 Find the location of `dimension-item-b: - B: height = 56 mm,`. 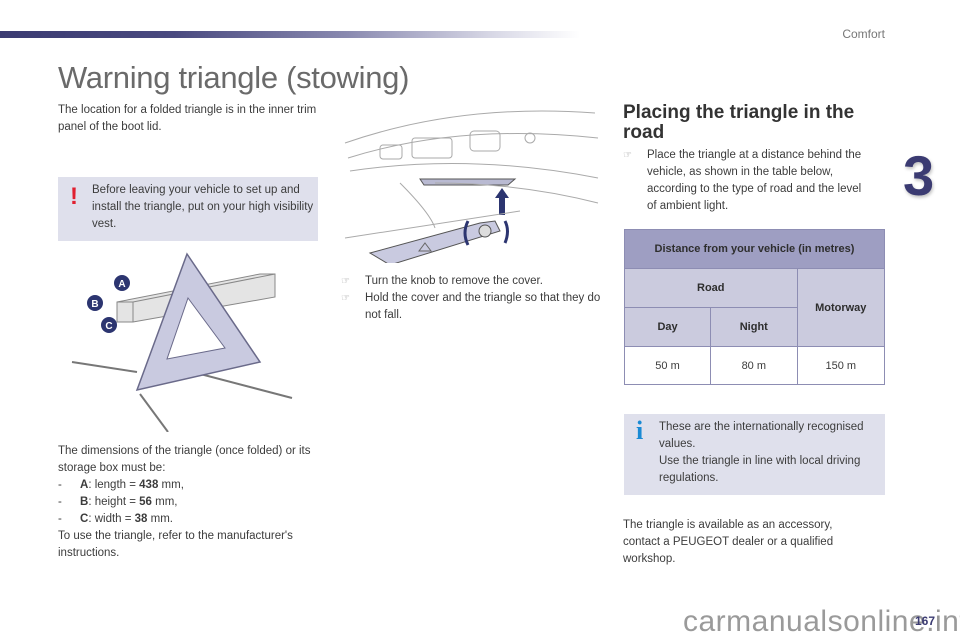

dimension-item-b: - B: height = 56 mm, is located at coordinates (118, 502).